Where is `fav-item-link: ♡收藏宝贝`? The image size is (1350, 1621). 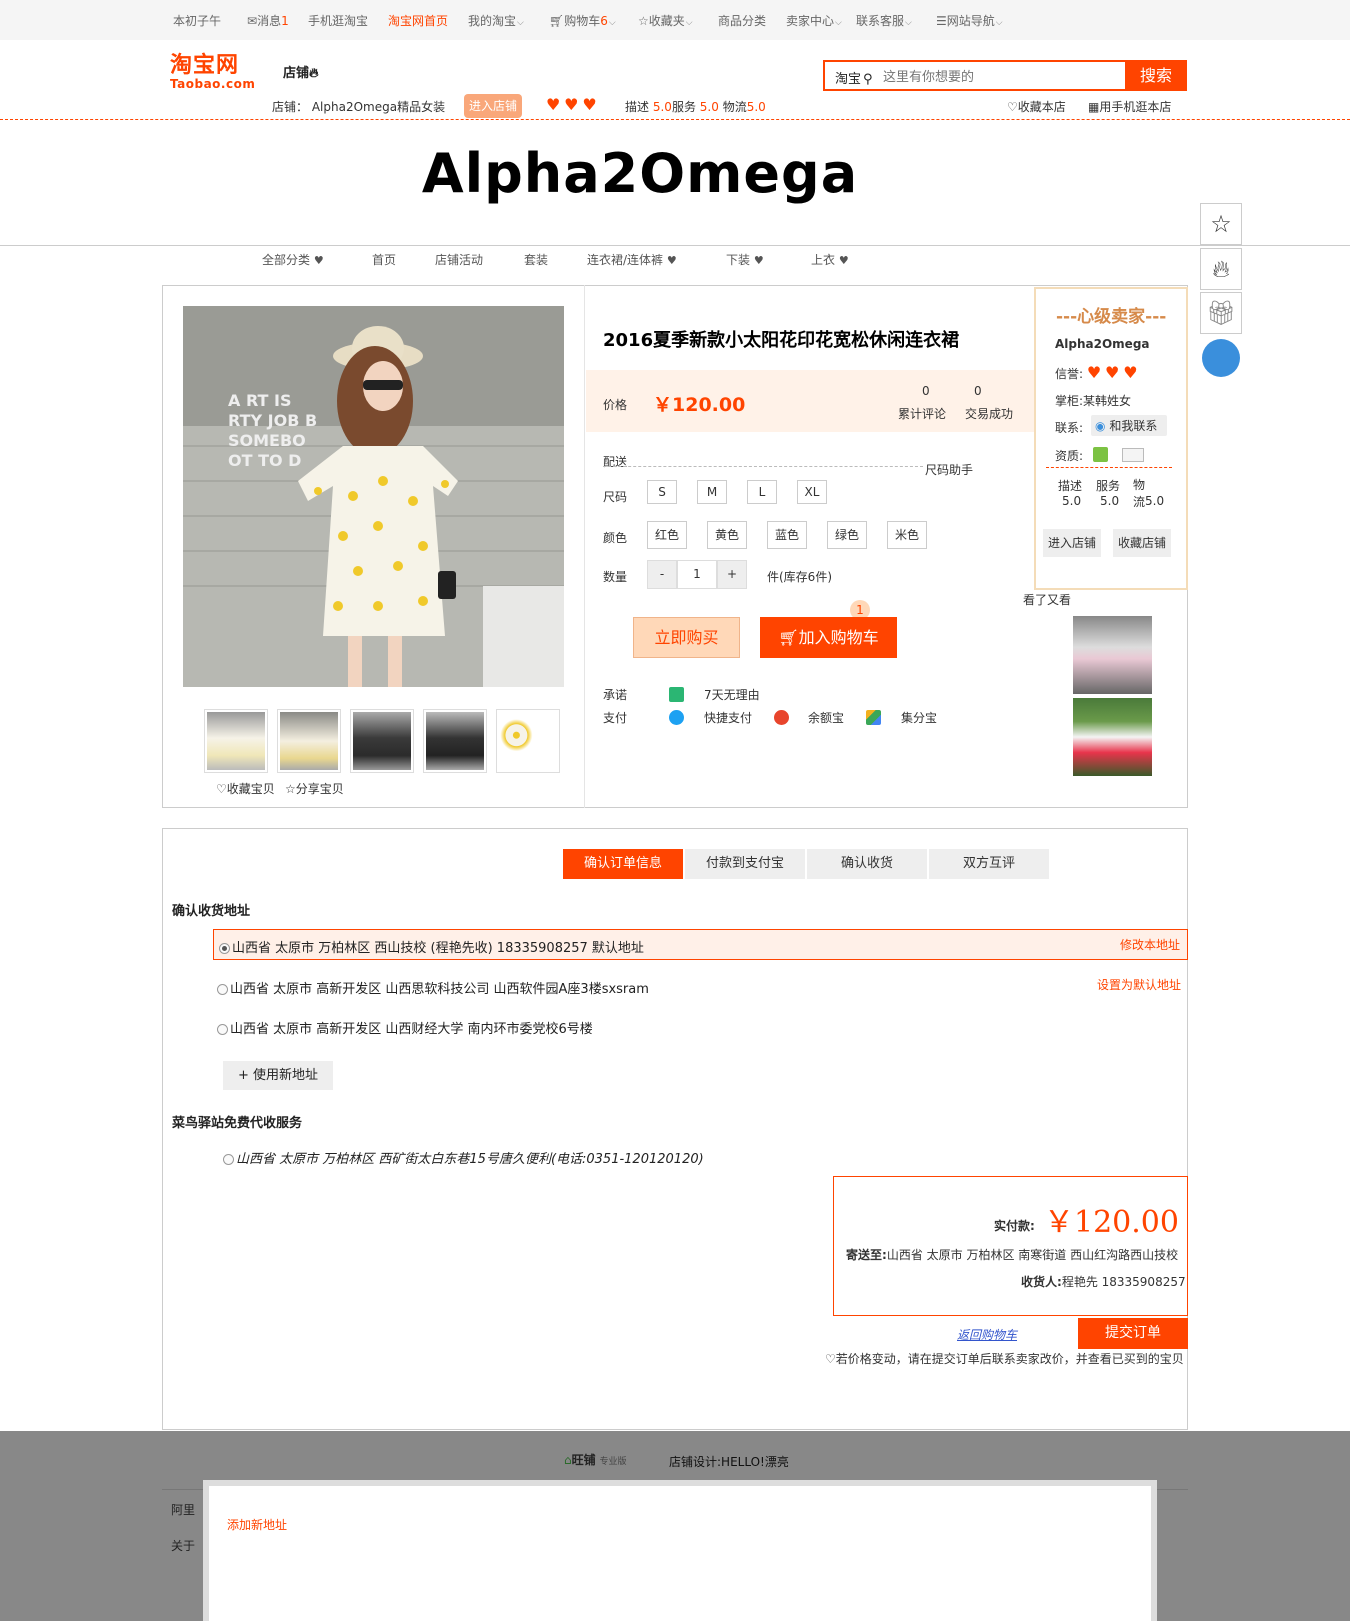
fav-item-link: ♡收藏宝贝 is located at coordinates (245, 788).